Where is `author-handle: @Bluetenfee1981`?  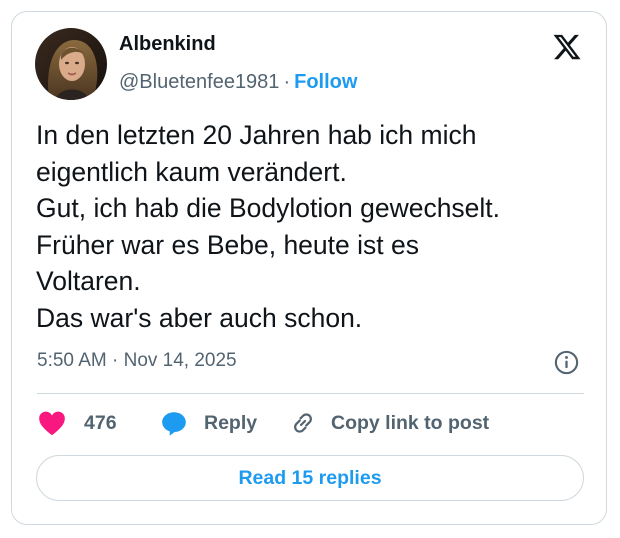
author-handle: @Bluetenfee1981 is located at coordinates (199, 82).